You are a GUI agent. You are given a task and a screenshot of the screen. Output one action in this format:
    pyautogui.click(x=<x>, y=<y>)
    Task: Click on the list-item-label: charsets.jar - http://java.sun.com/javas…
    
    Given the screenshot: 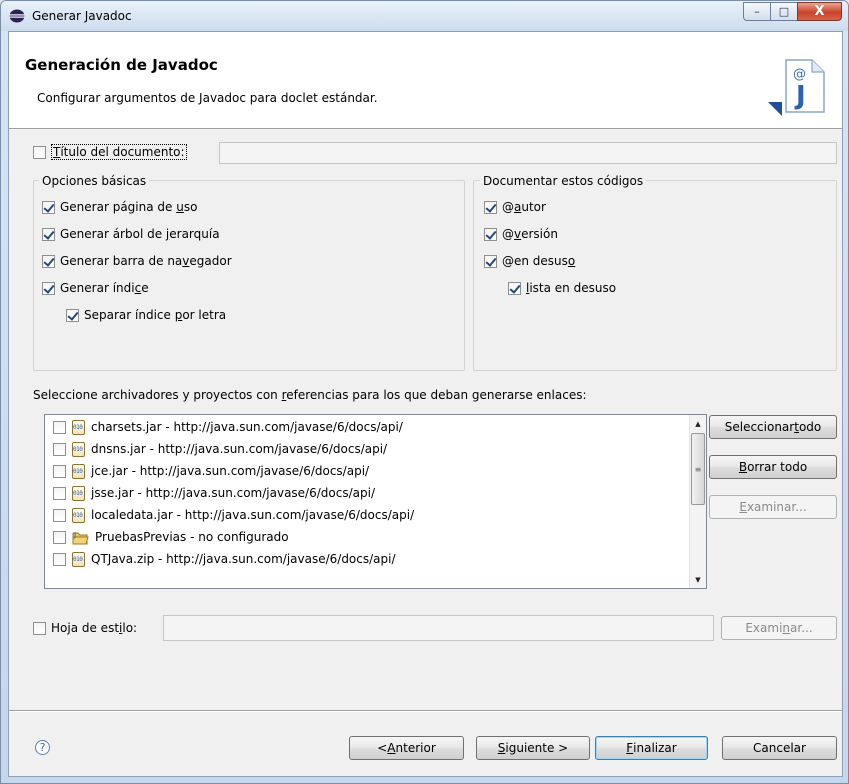 What is the action you would take?
    pyautogui.click(x=247, y=427)
    